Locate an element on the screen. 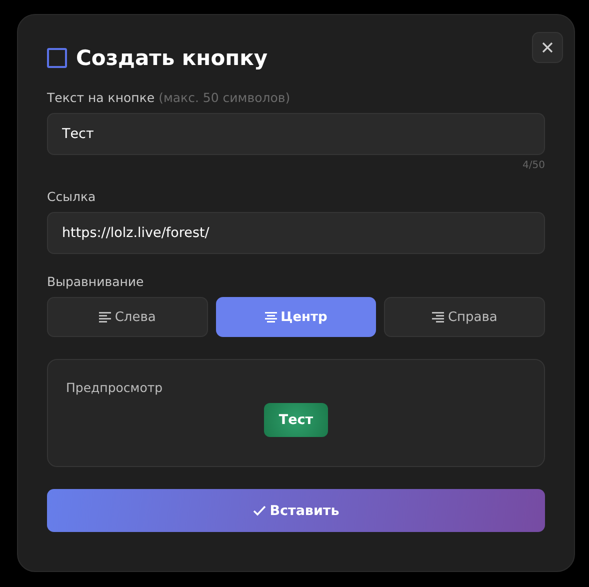 The image size is (589, 587). close-button is located at coordinates (547, 47).